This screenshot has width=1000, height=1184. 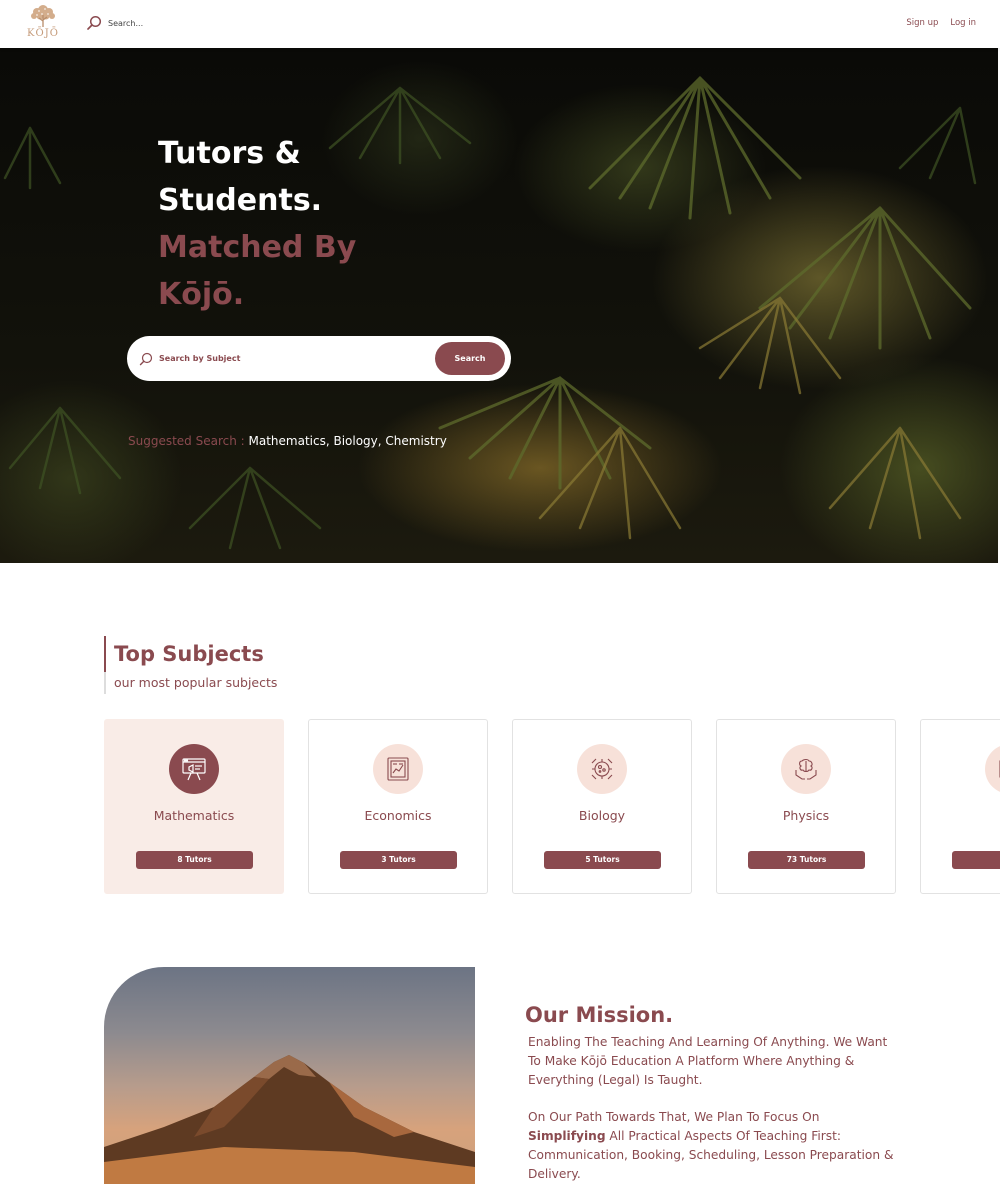 I want to click on subject-search-bar: Search, so click(x=319, y=358).